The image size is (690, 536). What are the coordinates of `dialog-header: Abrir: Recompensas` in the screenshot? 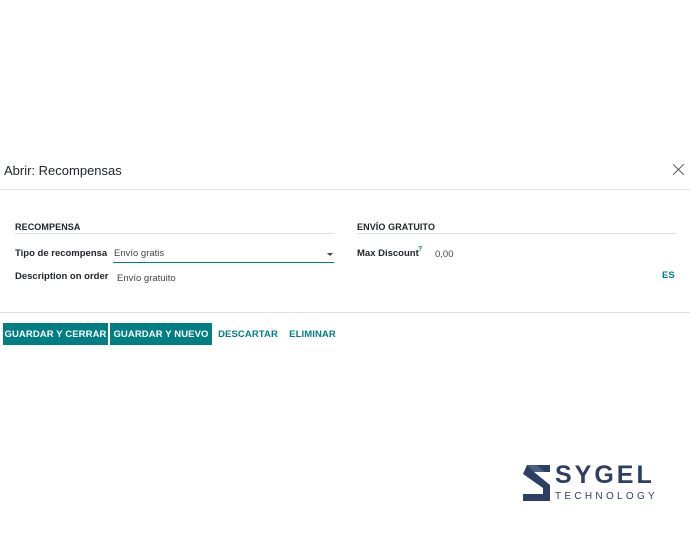 It's located at (345, 171).